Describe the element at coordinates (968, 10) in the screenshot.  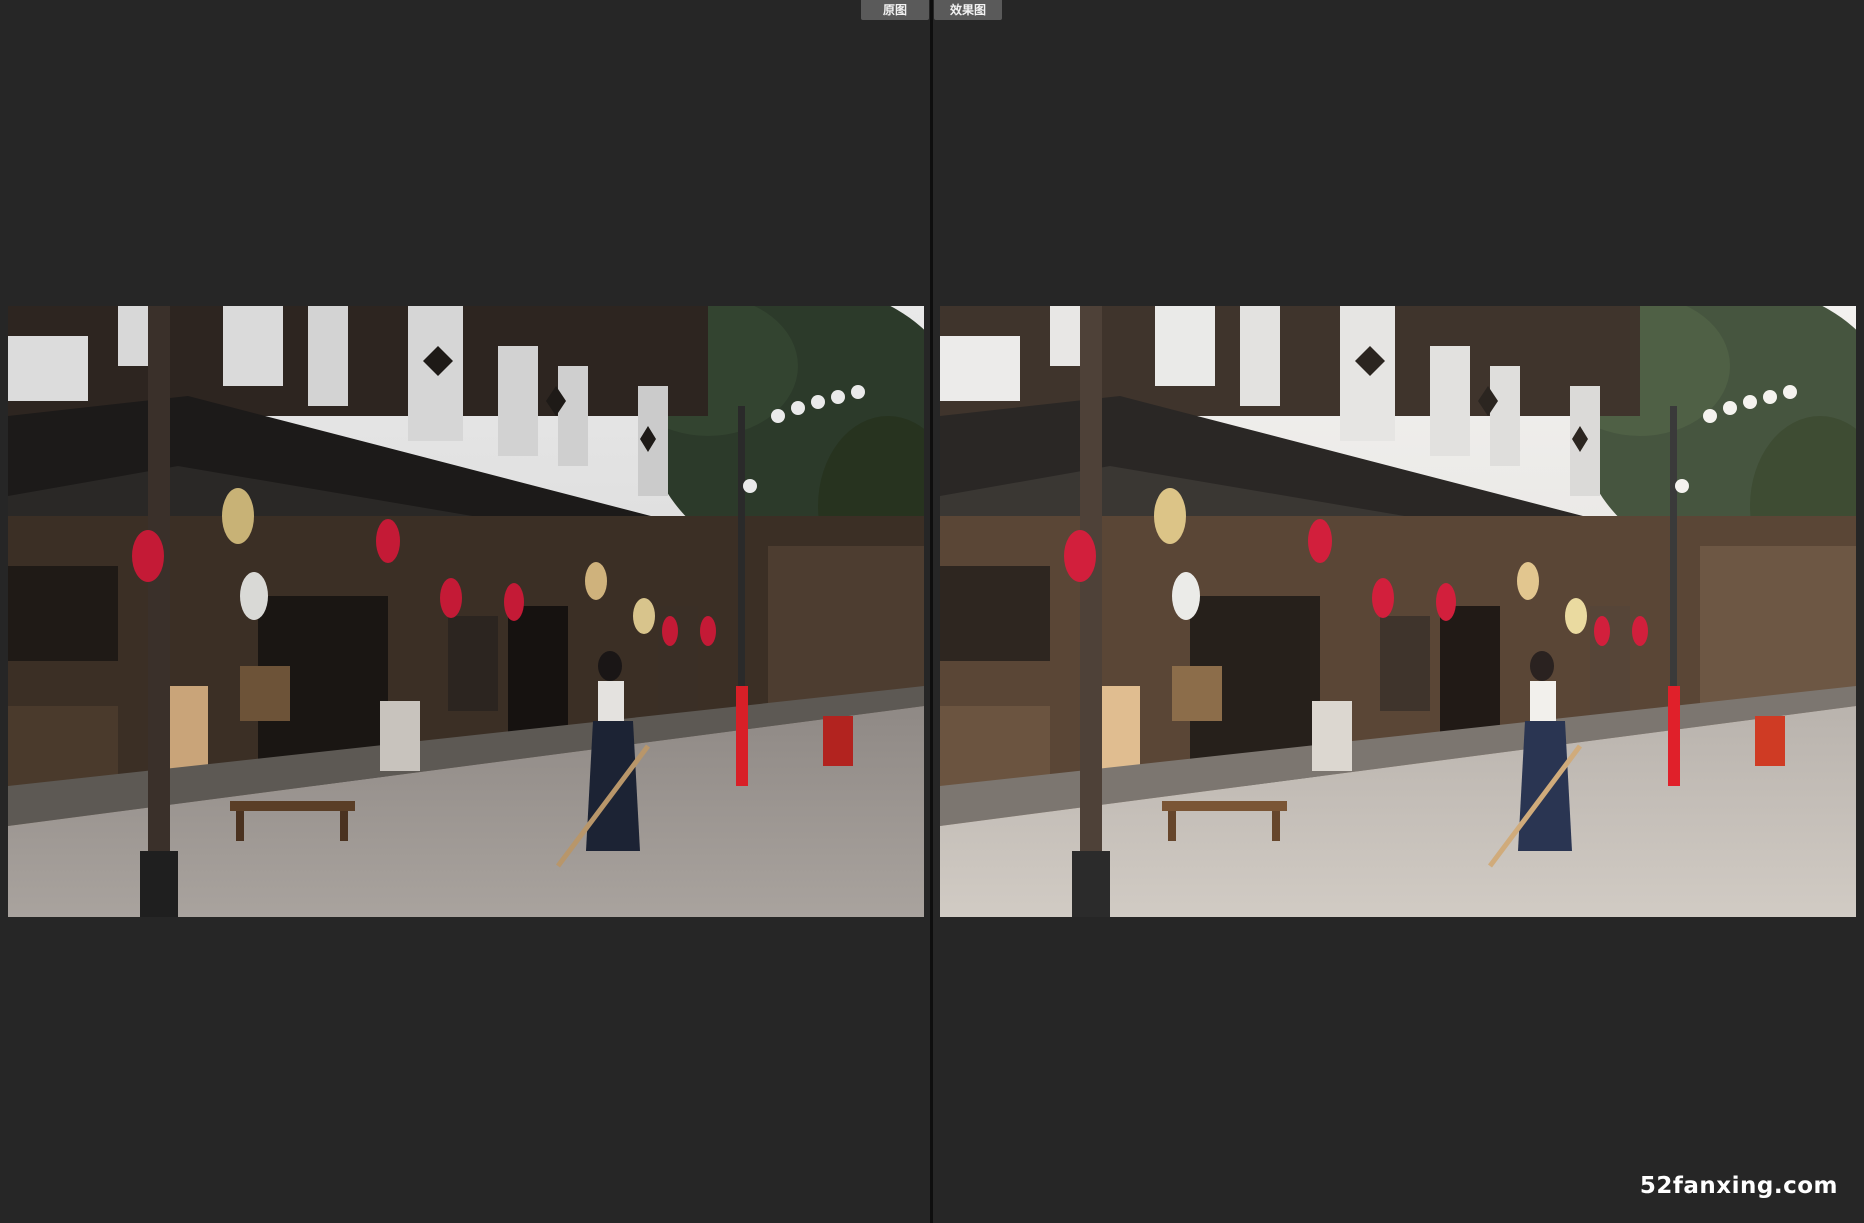
I see `effect-tab: 效果图` at that location.